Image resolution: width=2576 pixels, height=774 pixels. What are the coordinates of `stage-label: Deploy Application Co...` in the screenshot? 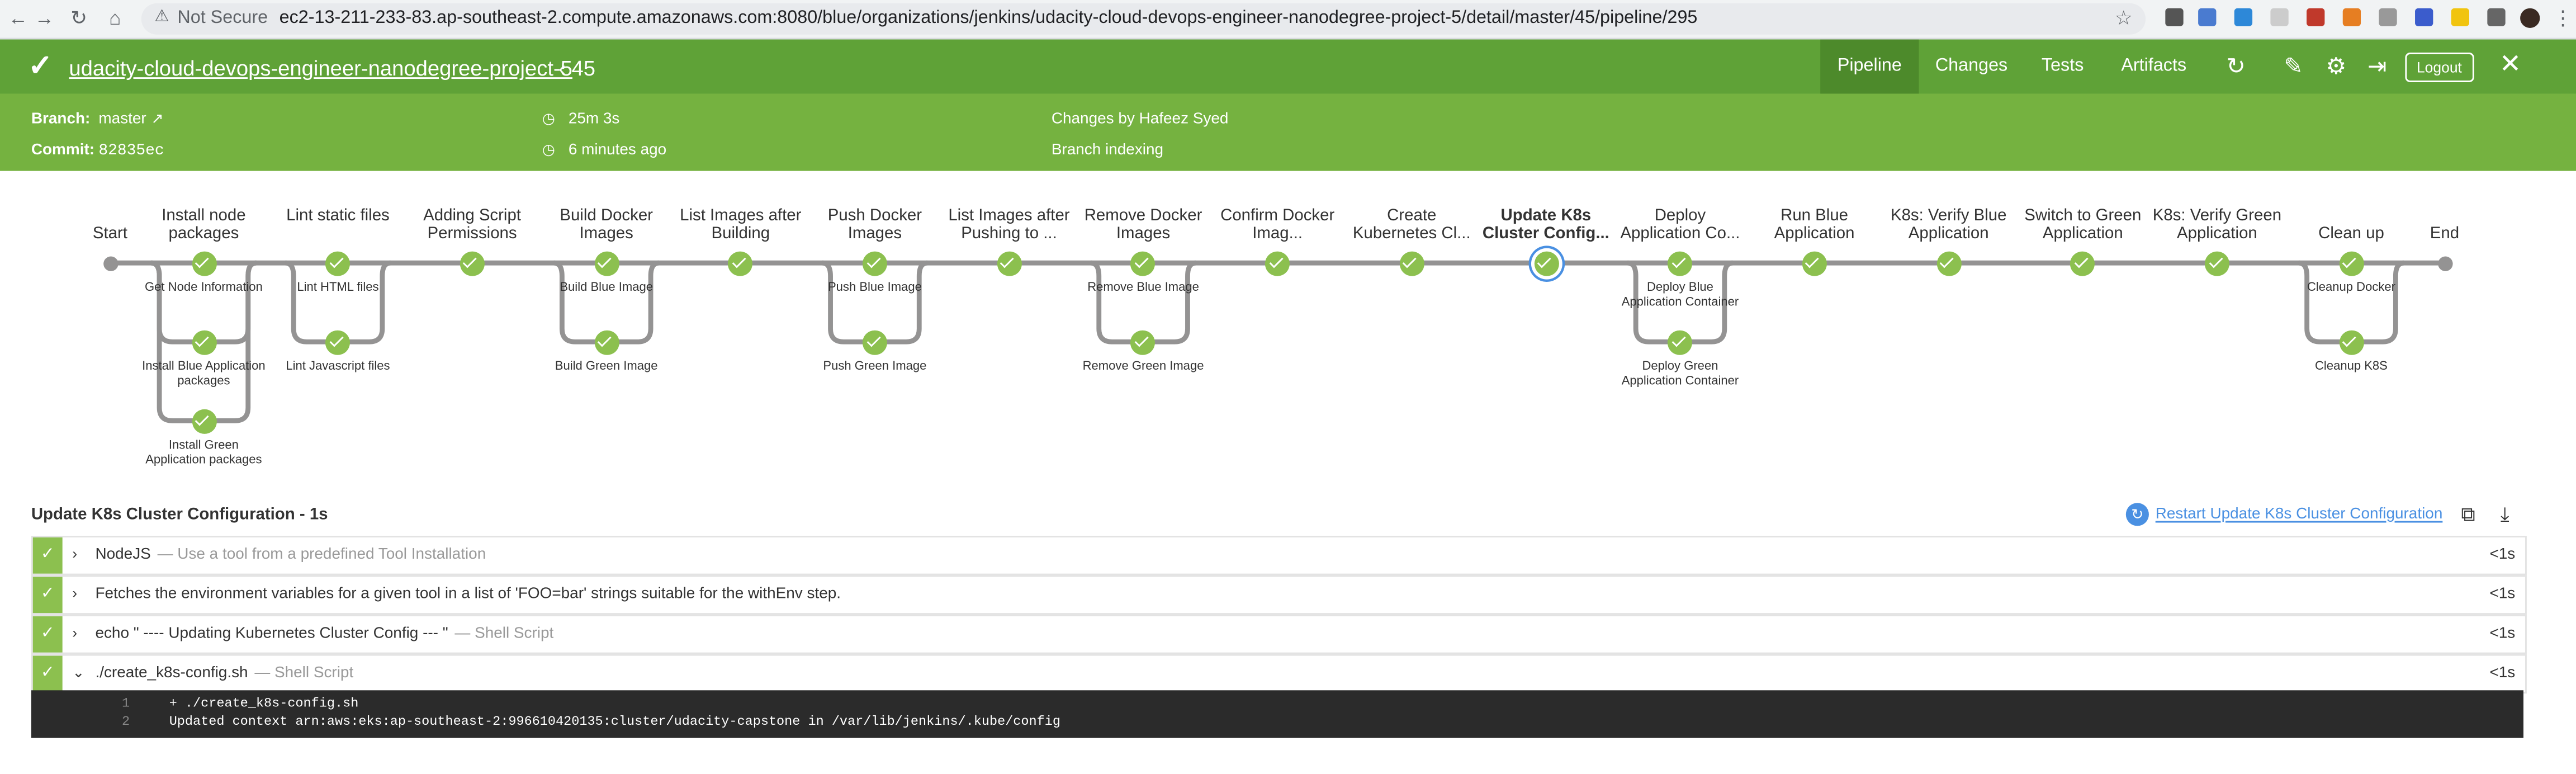 It's located at (1680, 225).